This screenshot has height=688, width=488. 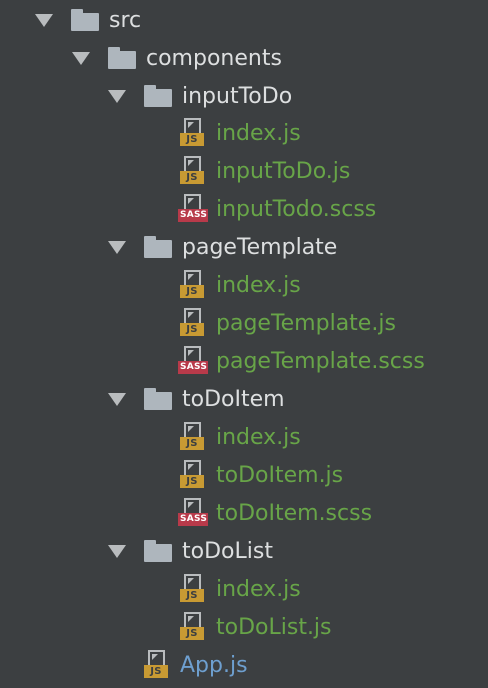 What do you see at coordinates (280, 475) in the screenshot?
I see `tree-file-label: toDoItem.js` at bounding box center [280, 475].